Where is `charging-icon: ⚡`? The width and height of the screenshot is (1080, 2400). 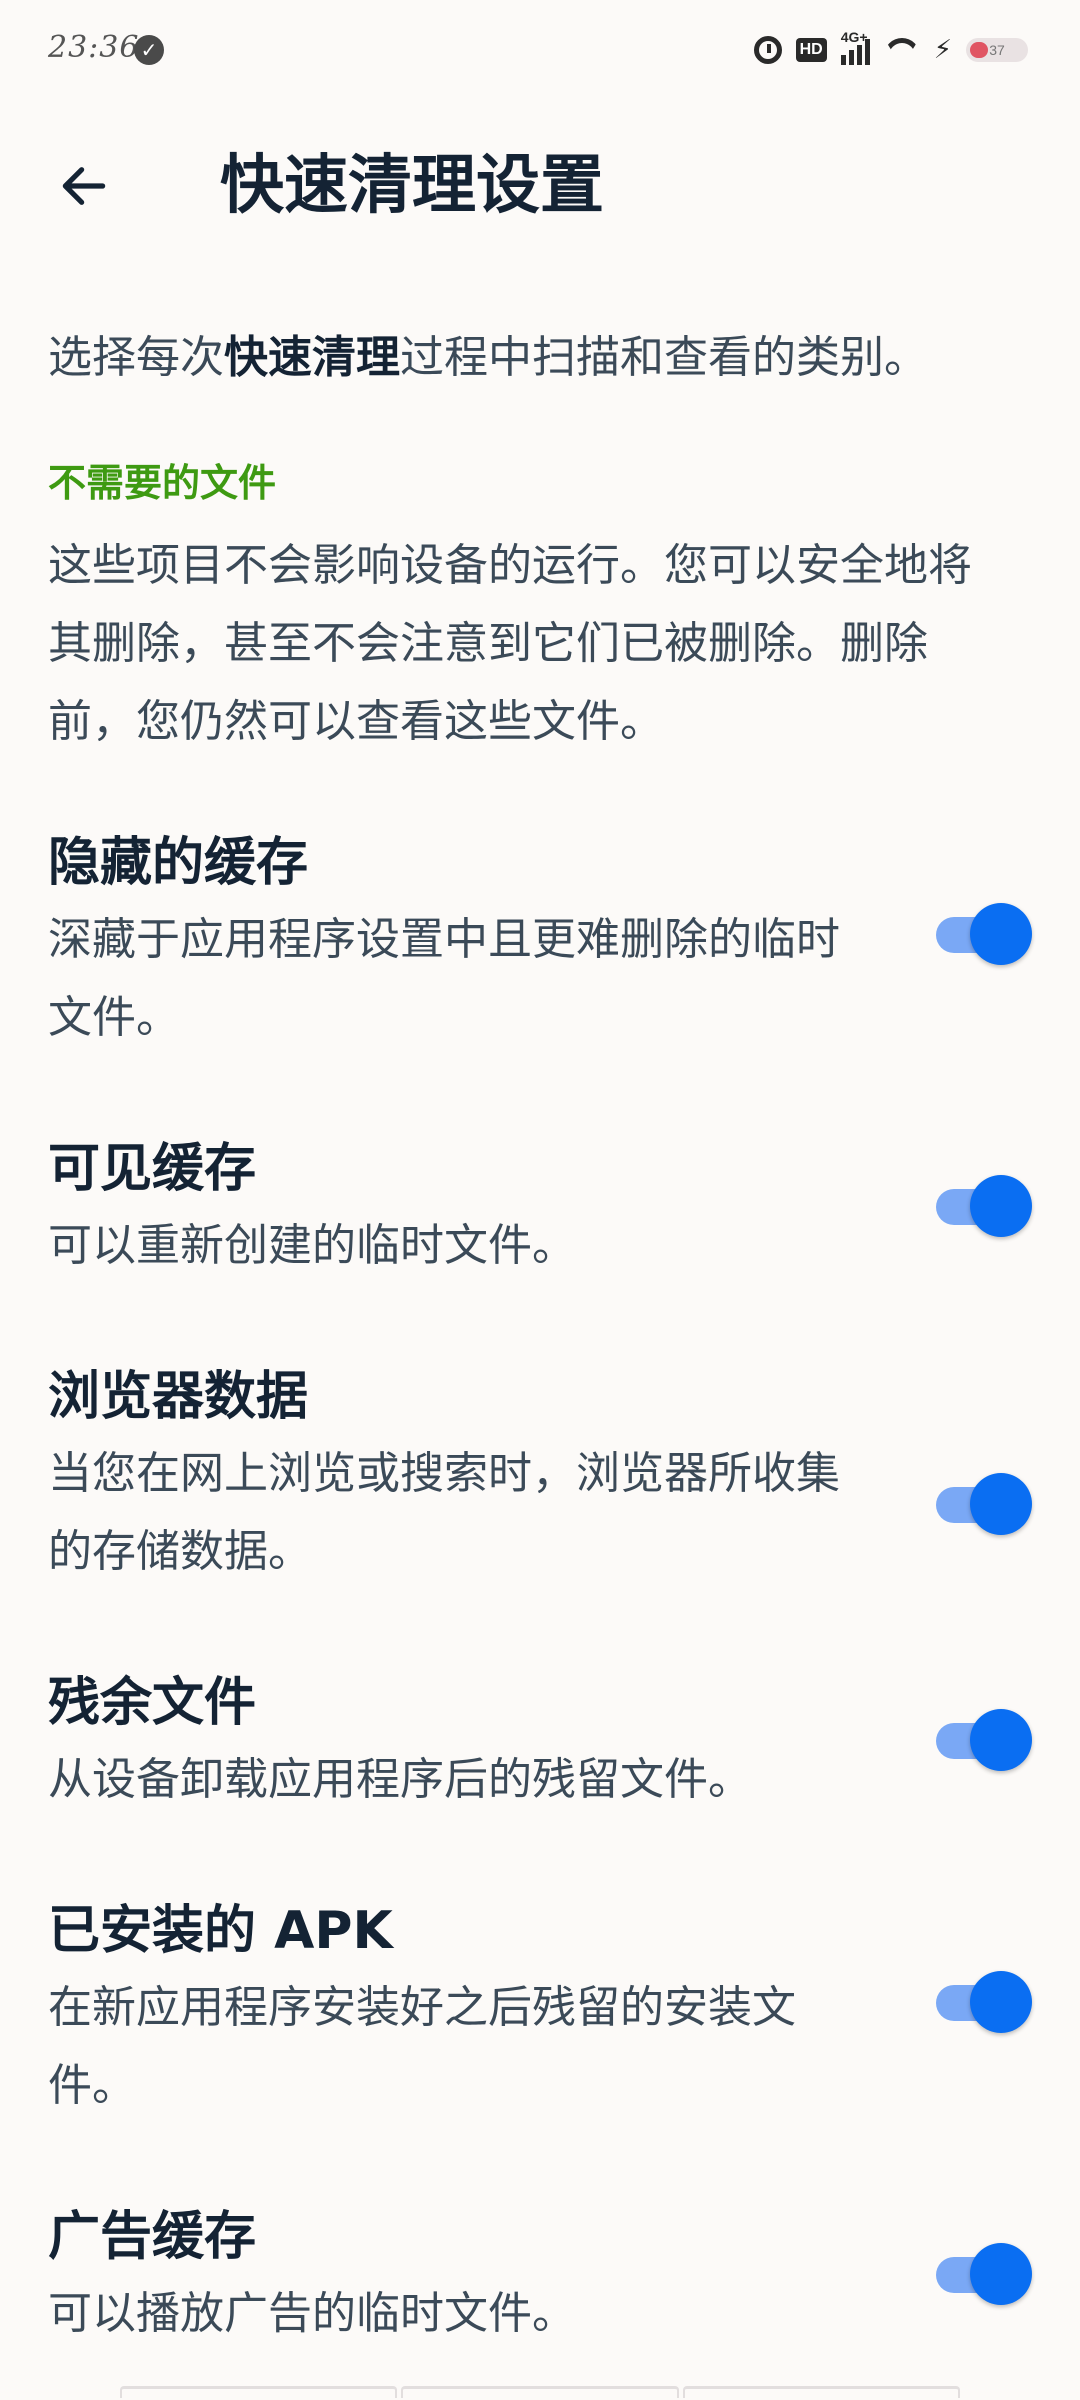
charging-icon: ⚡ is located at coordinates (942, 50).